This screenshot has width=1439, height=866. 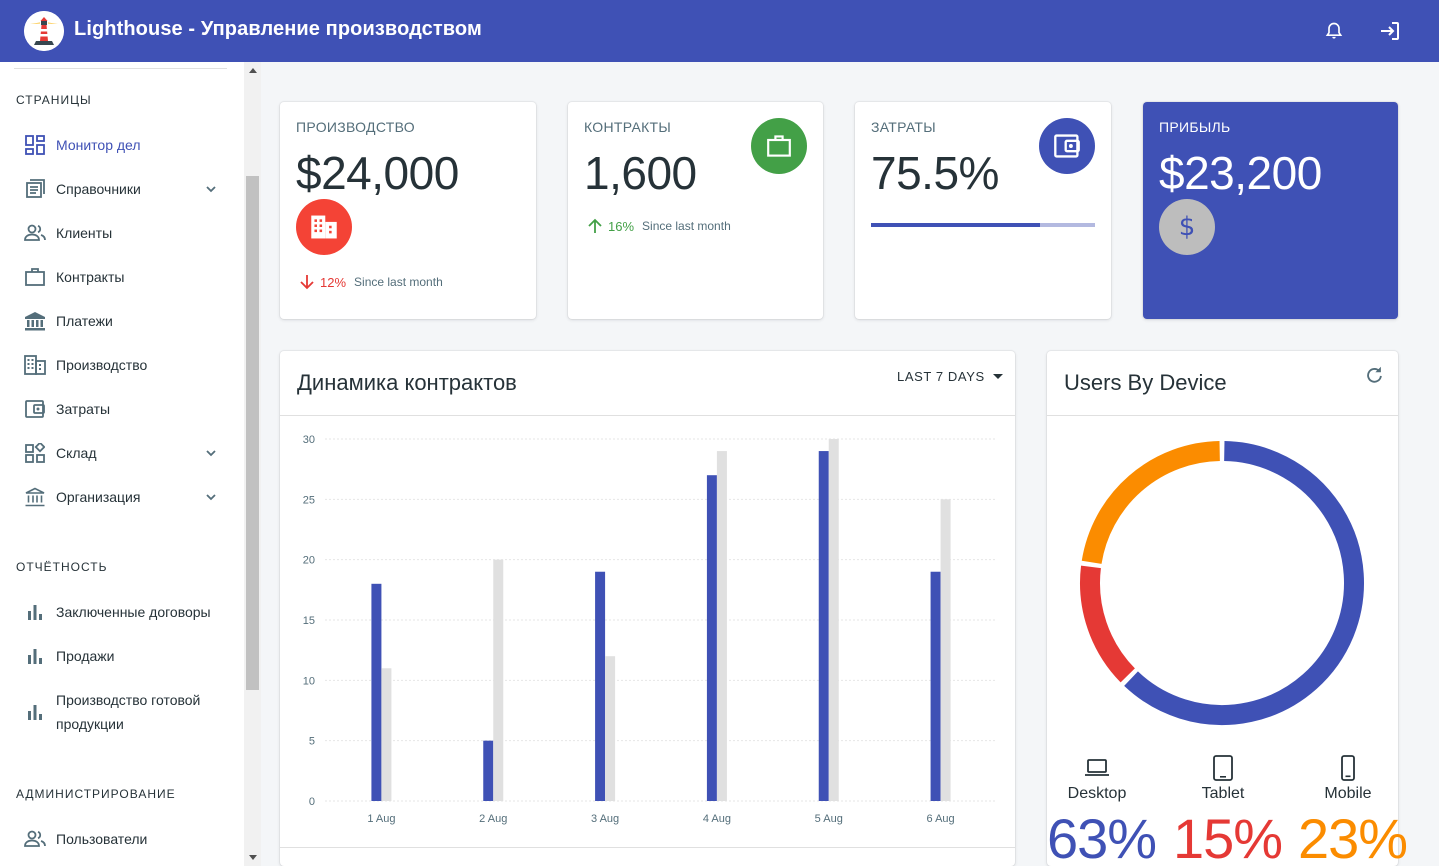 What do you see at coordinates (309, 681) in the screenshot?
I see `y-tick-label: 10` at bounding box center [309, 681].